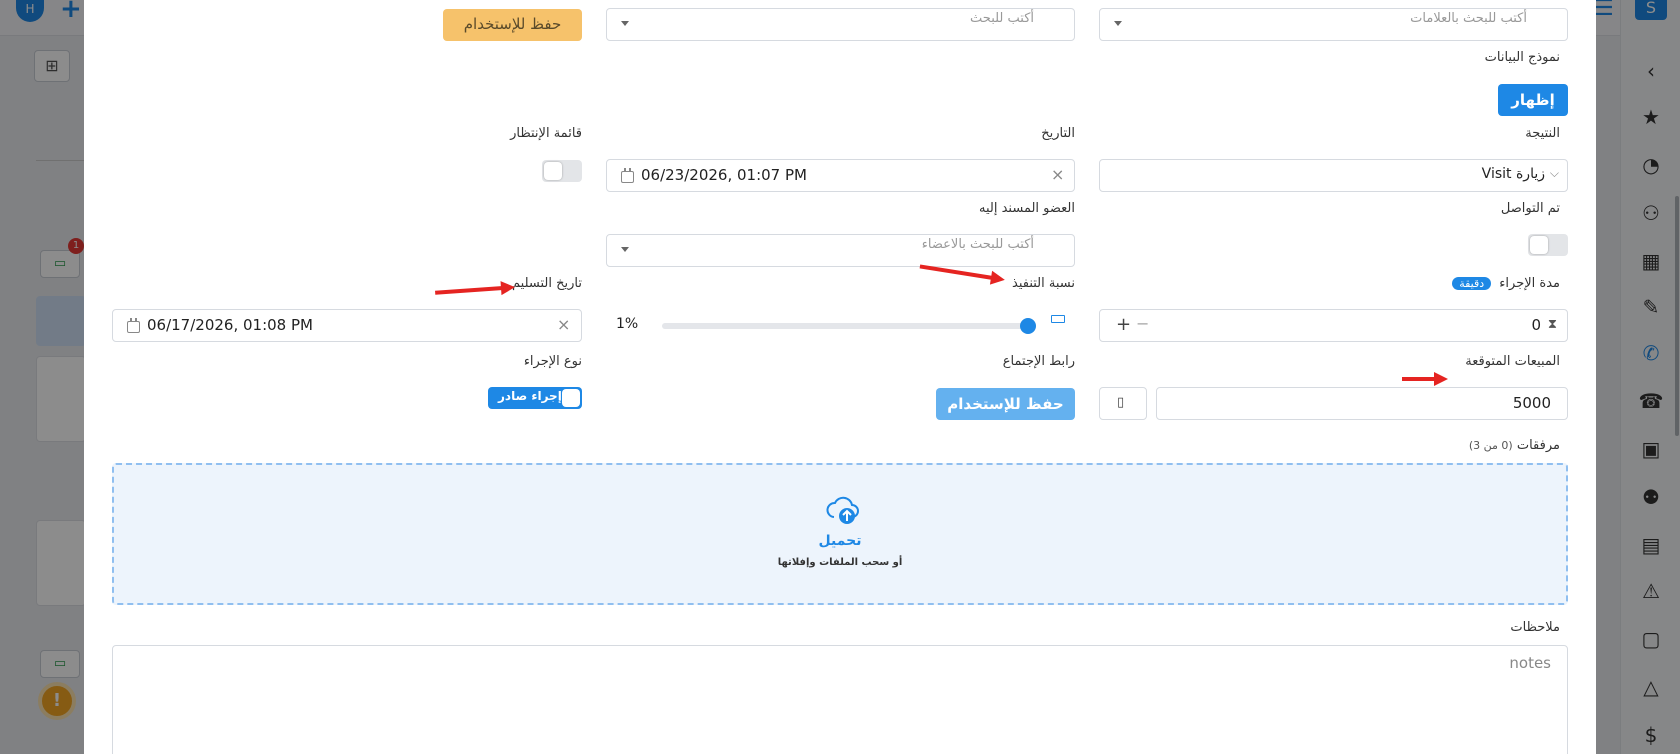 Image resolution: width=1680 pixels, height=754 pixels. Describe the element at coordinates (1005, 404) in the screenshot. I see `save-for-use-button-meeting: حفظ للإستخدام` at that location.